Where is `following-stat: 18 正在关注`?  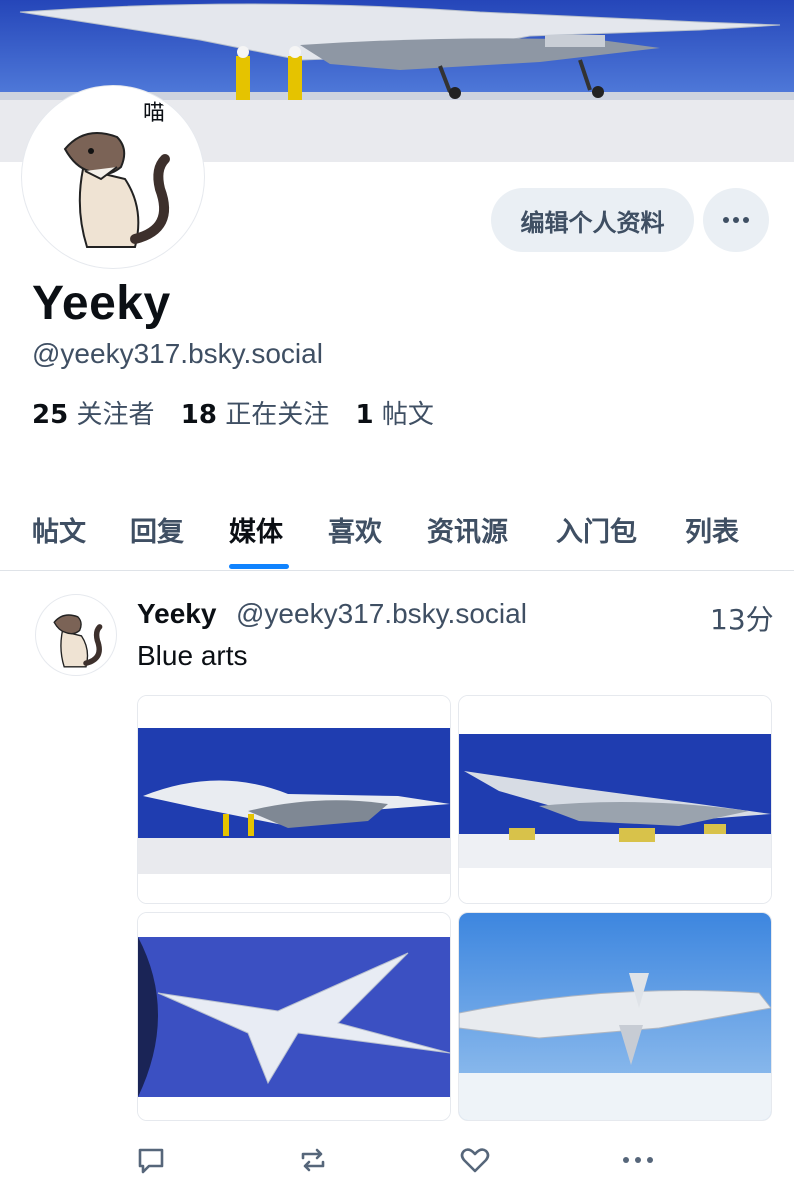 following-stat: 18 正在关注 is located at coordinates (255, 415).